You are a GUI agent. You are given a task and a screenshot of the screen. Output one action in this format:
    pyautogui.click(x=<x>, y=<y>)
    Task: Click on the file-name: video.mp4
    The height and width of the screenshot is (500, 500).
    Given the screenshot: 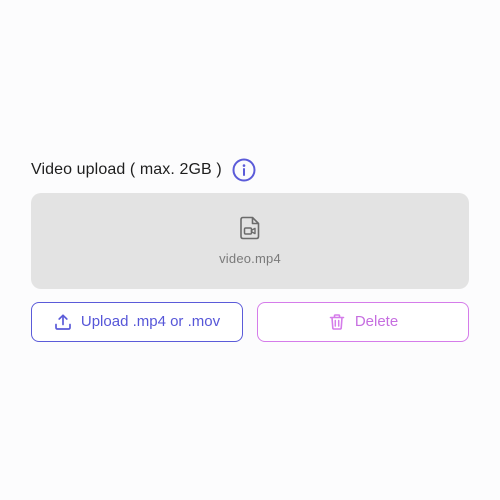 What is the action you would take?
    pyautogui.click(x=250, y=258)
    